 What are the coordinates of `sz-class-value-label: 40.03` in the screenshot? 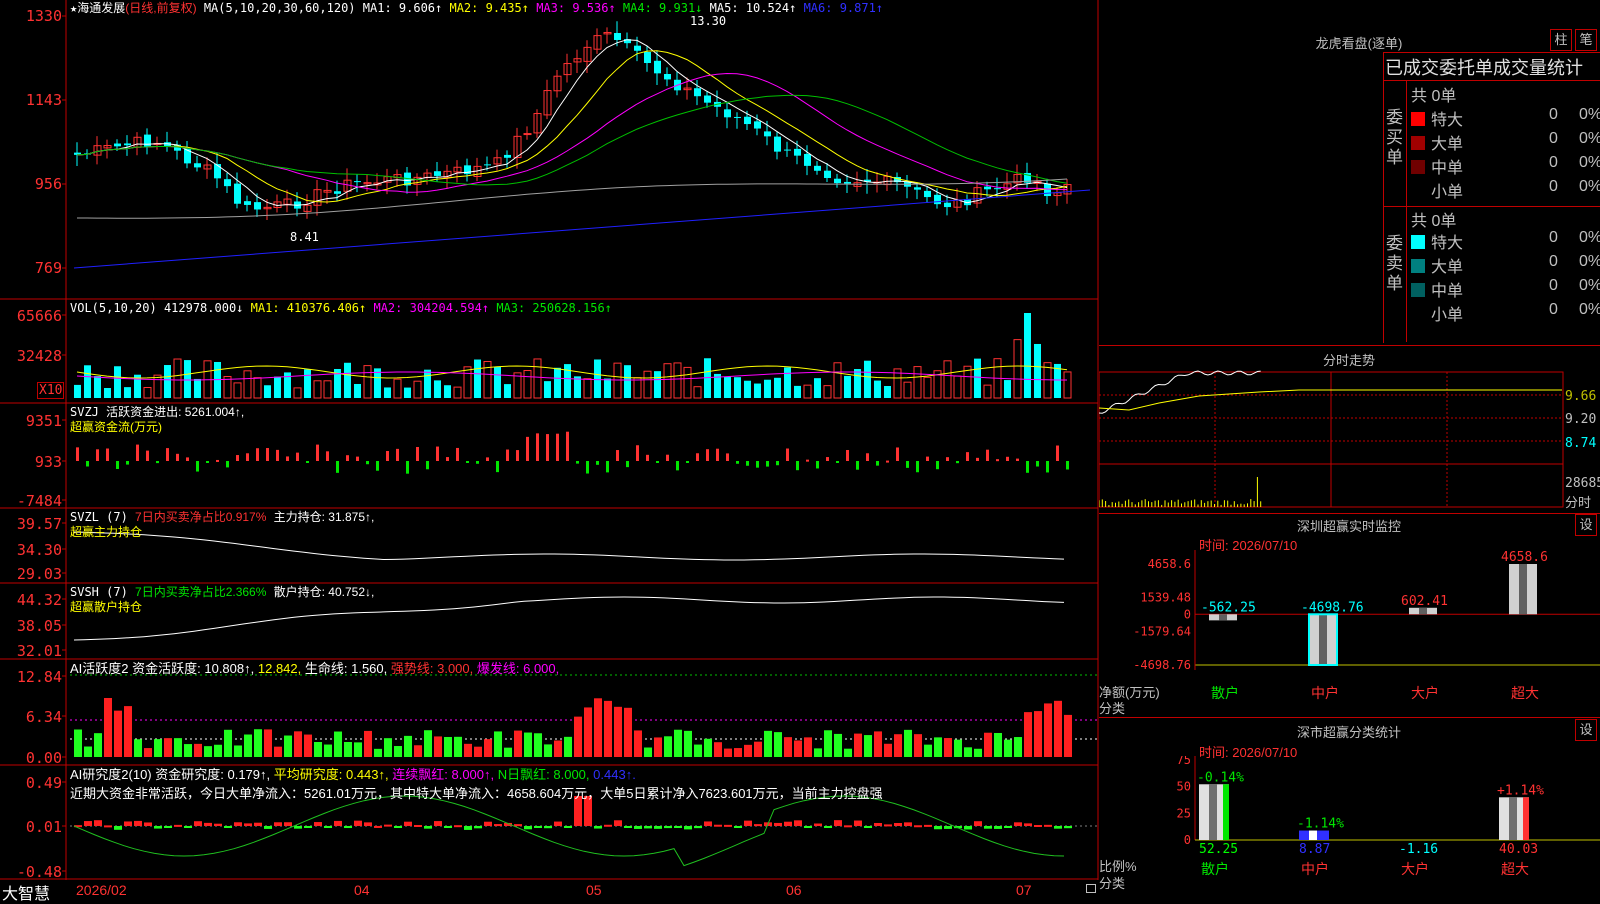 It's located at (1518, 849).